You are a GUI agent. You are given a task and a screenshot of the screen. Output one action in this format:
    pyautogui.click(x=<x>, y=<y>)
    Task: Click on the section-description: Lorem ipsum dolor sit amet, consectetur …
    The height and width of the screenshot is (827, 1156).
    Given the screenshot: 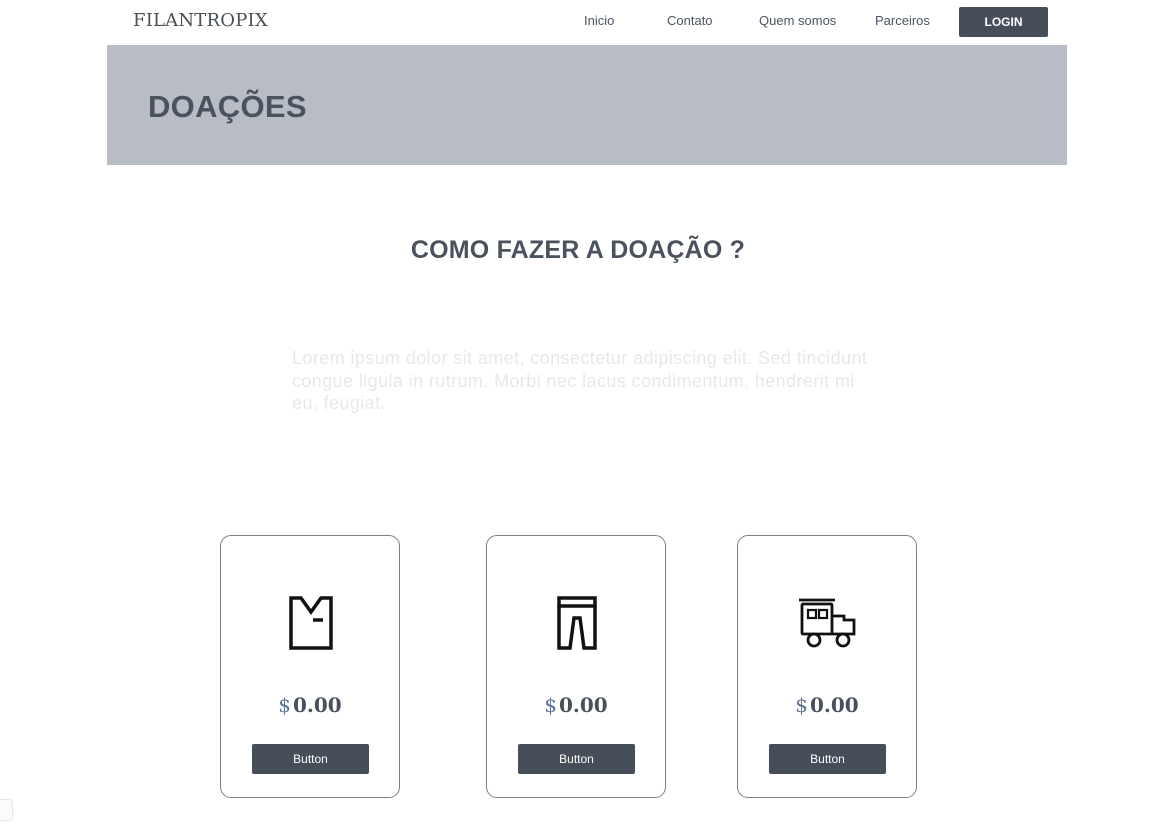 What is the action you would take?
    pyautogui.click(x=580, y=380)
    